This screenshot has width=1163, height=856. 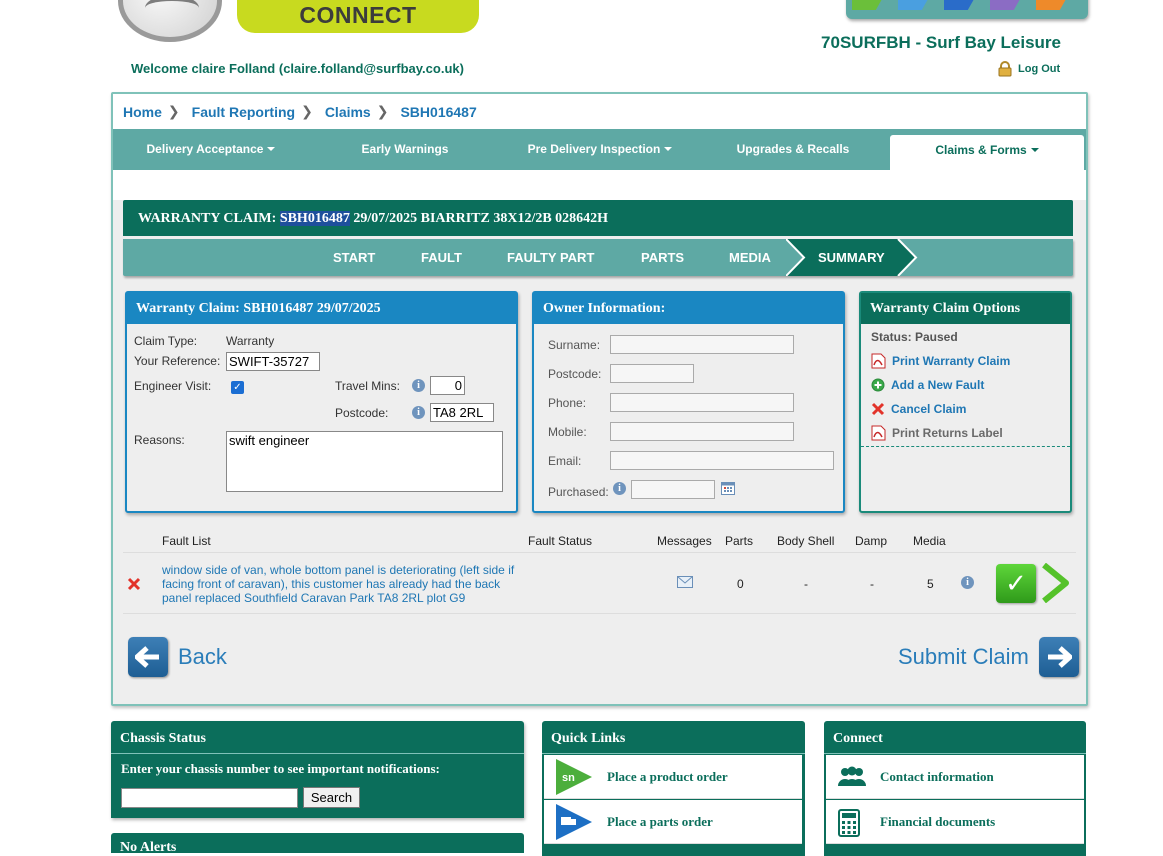 What do you see at coordinates (134, 584) in the screenshot?
I see `delete-fault-icon` at bounding box center [134, 584].